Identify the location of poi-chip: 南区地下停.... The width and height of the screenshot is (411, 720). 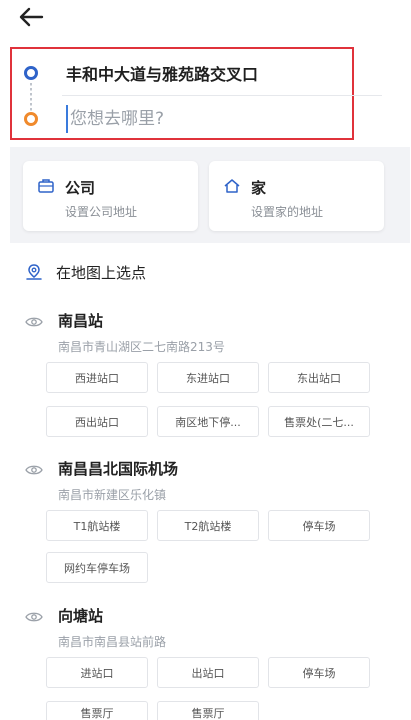
(208, 421).